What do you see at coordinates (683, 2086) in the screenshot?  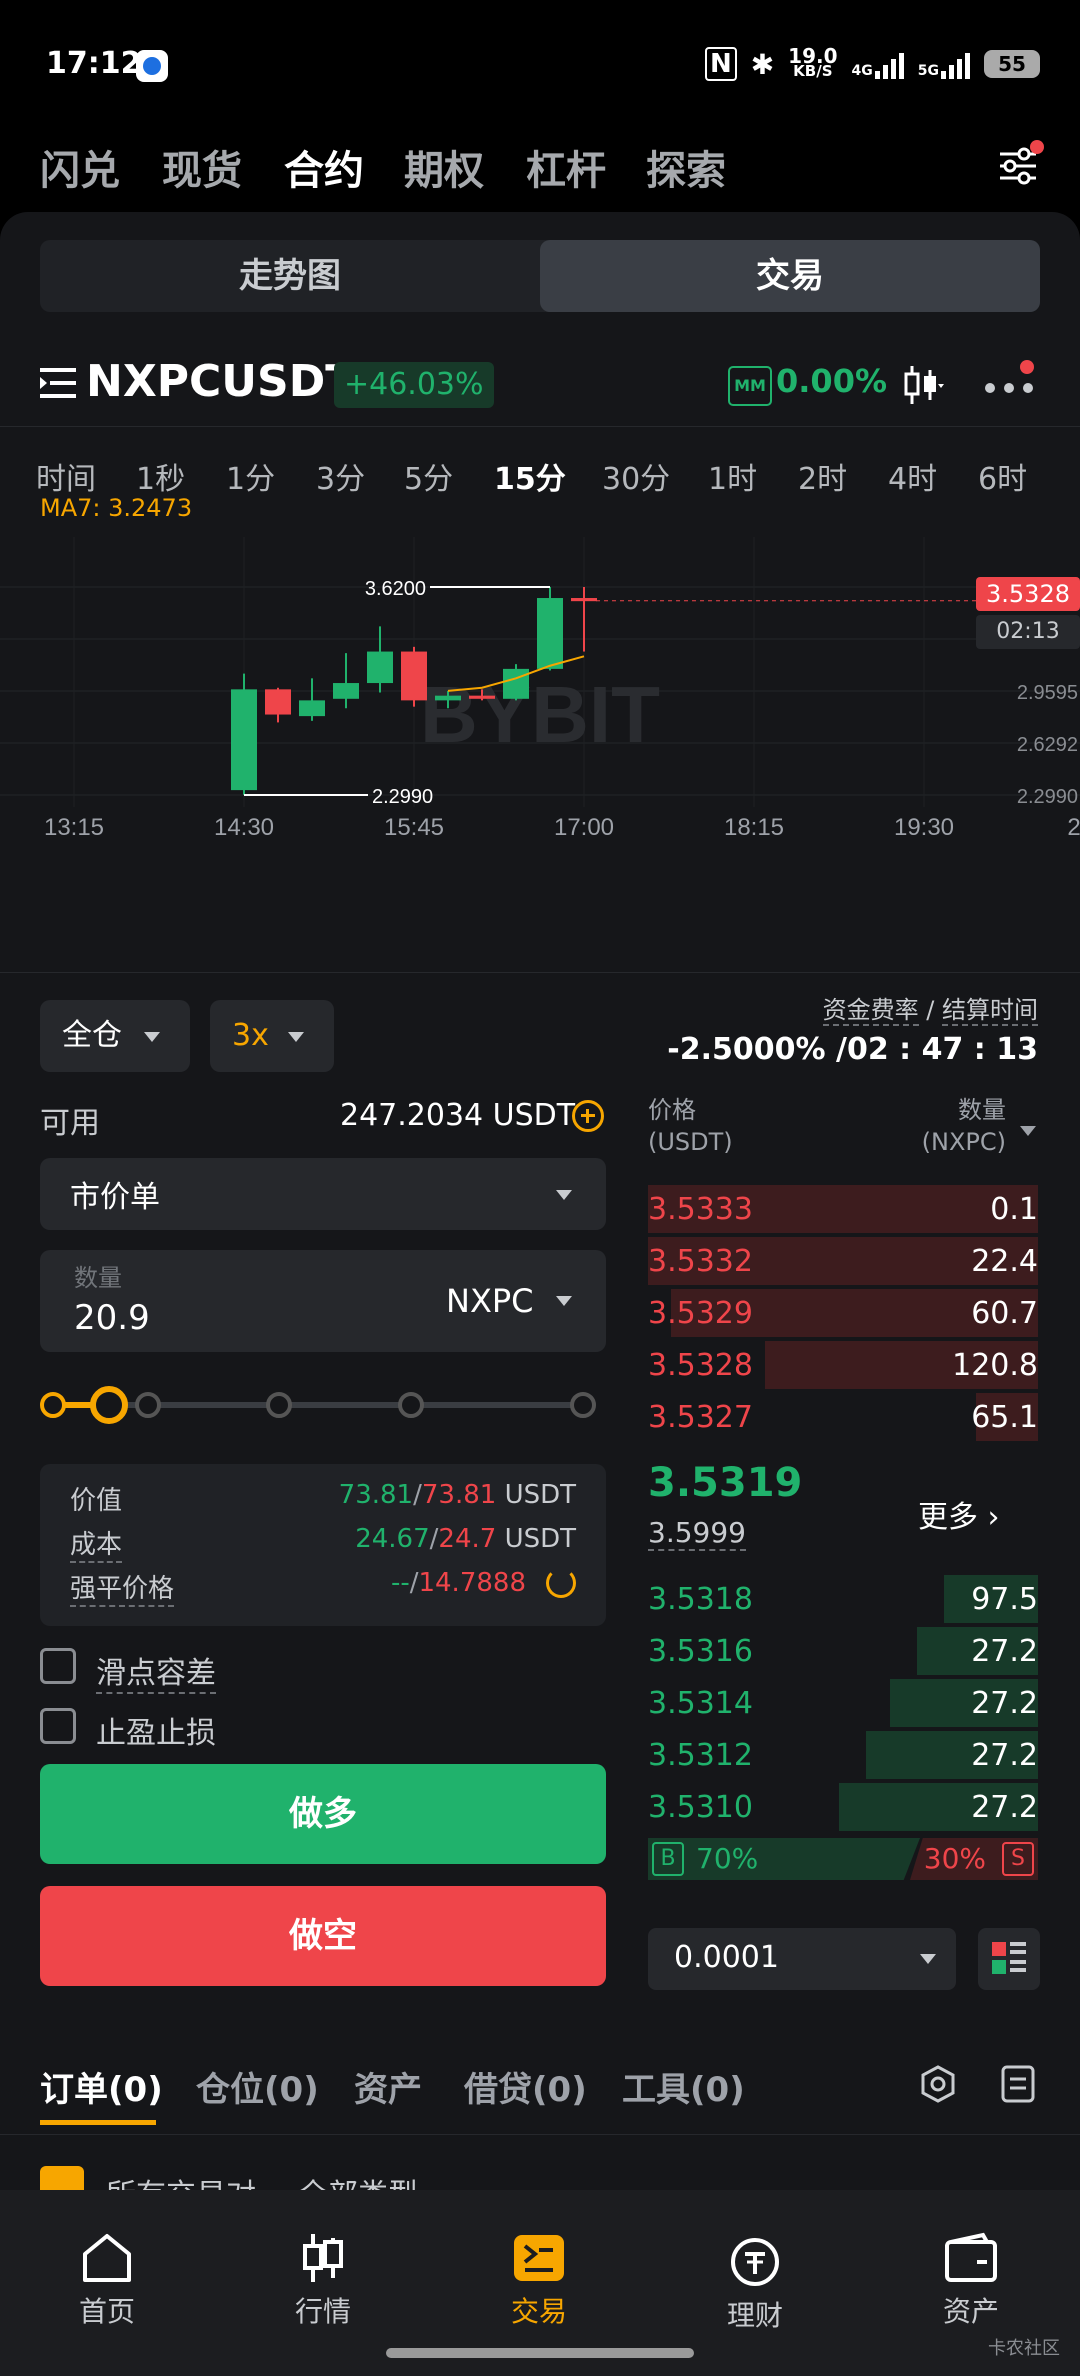 I see `tab-tools: 工具(0)` at bounding box center [683, 2086].